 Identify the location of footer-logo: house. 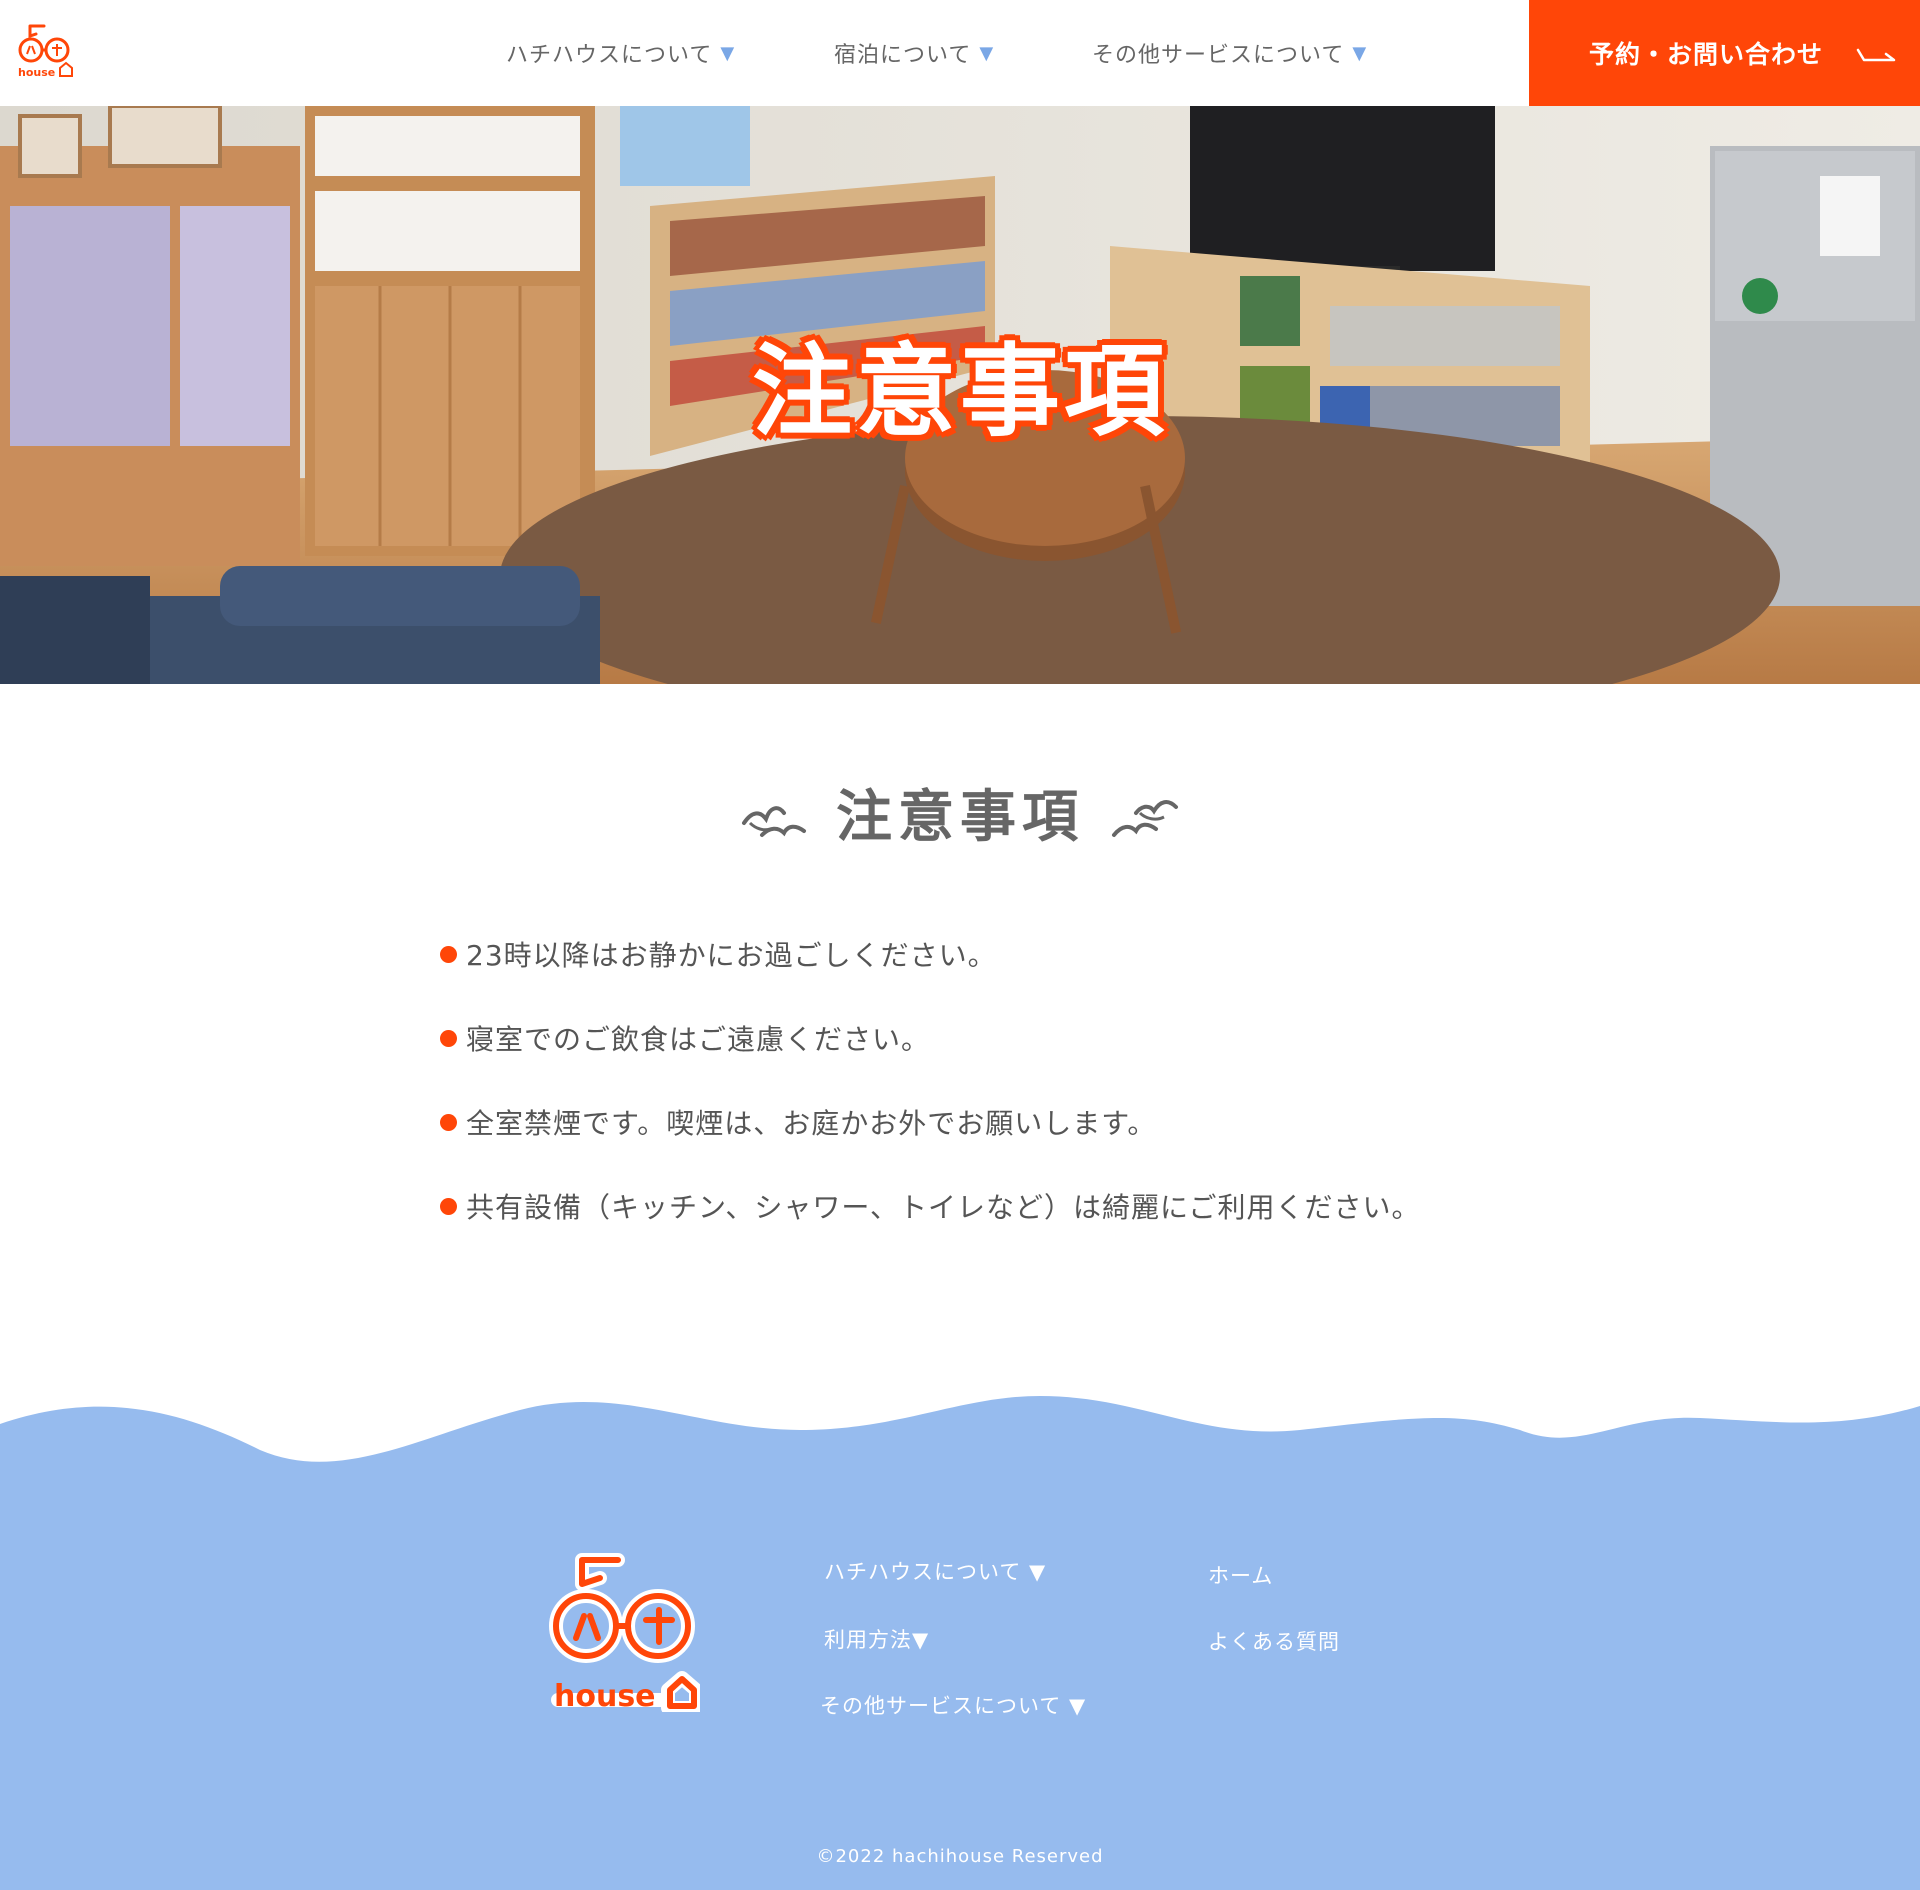
(625, 1632).